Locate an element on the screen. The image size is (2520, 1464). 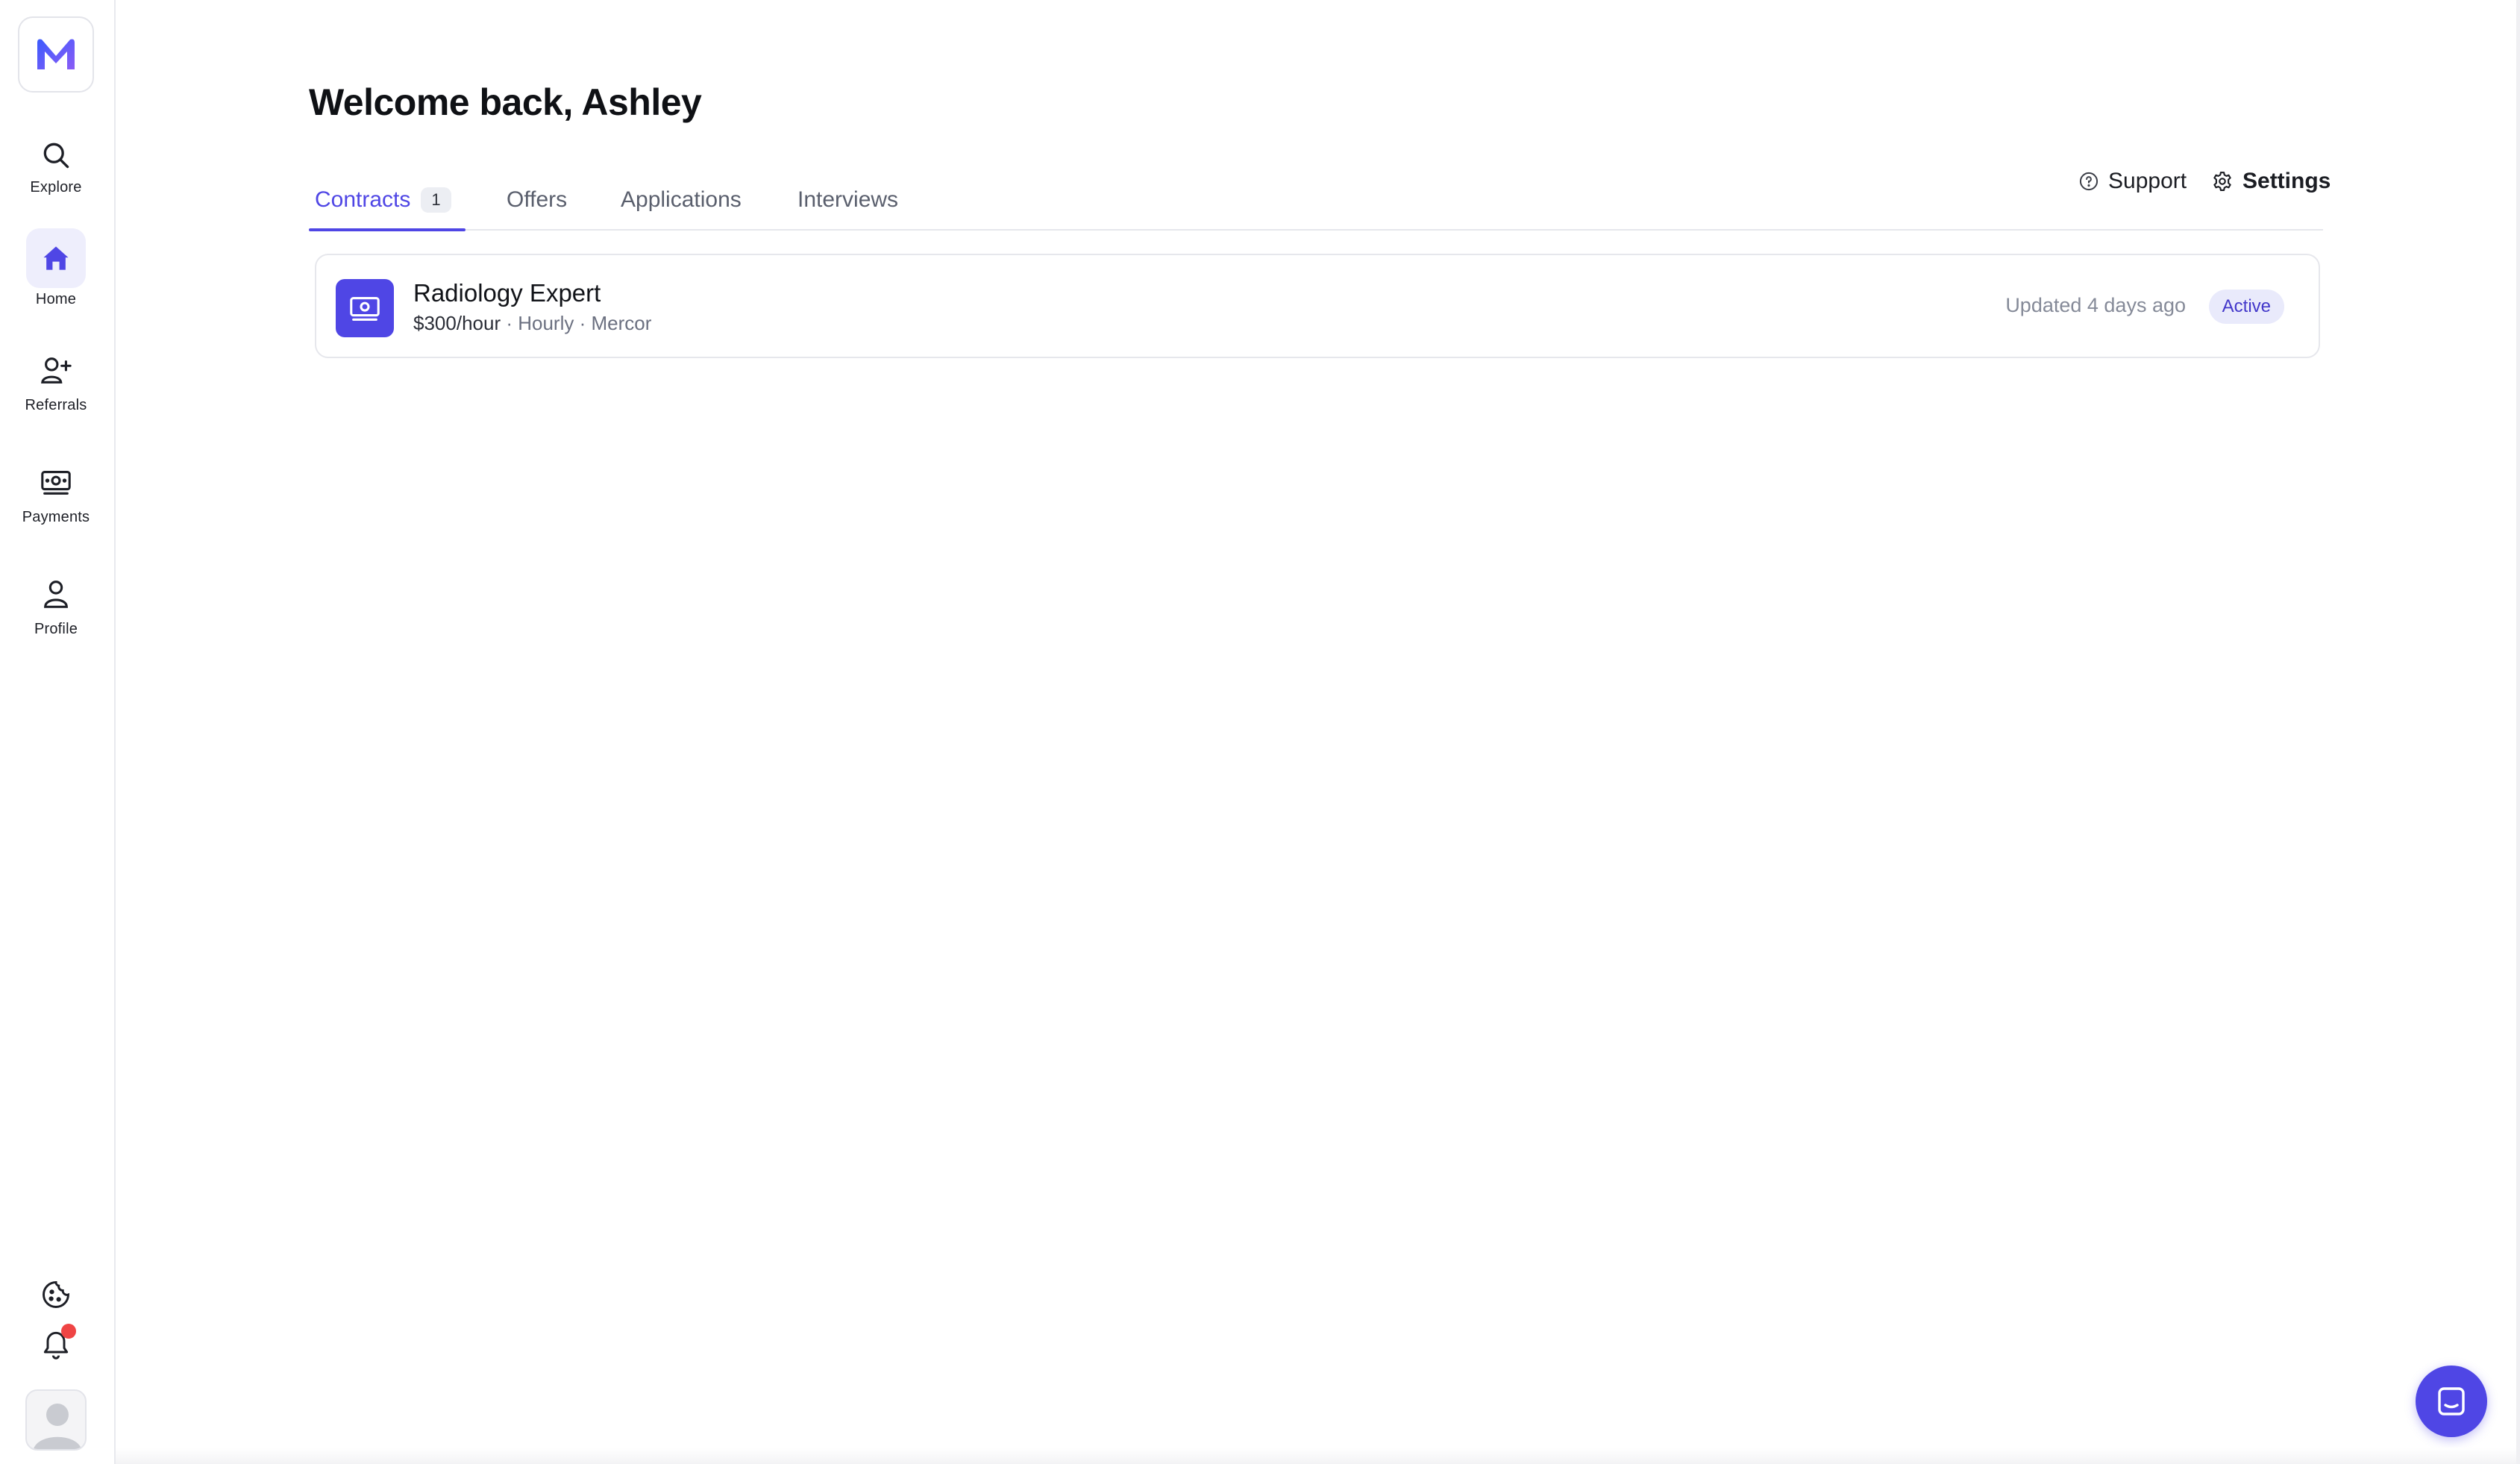
active-tab-indicator is located at coordinates (387, 229).